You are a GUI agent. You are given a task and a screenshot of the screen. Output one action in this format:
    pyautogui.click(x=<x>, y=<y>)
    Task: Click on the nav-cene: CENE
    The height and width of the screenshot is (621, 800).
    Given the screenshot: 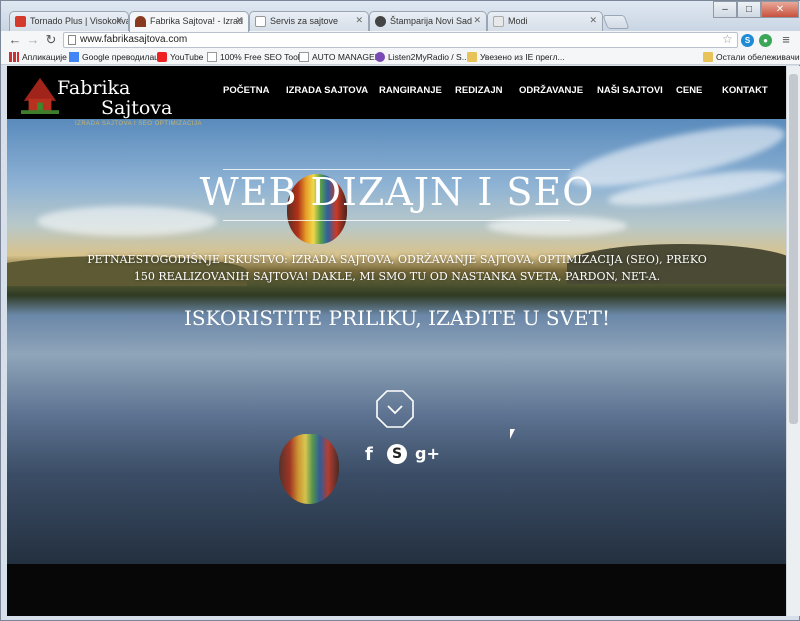 What is the action you would take?
    pyautogui.click(x=689, y=90)
    